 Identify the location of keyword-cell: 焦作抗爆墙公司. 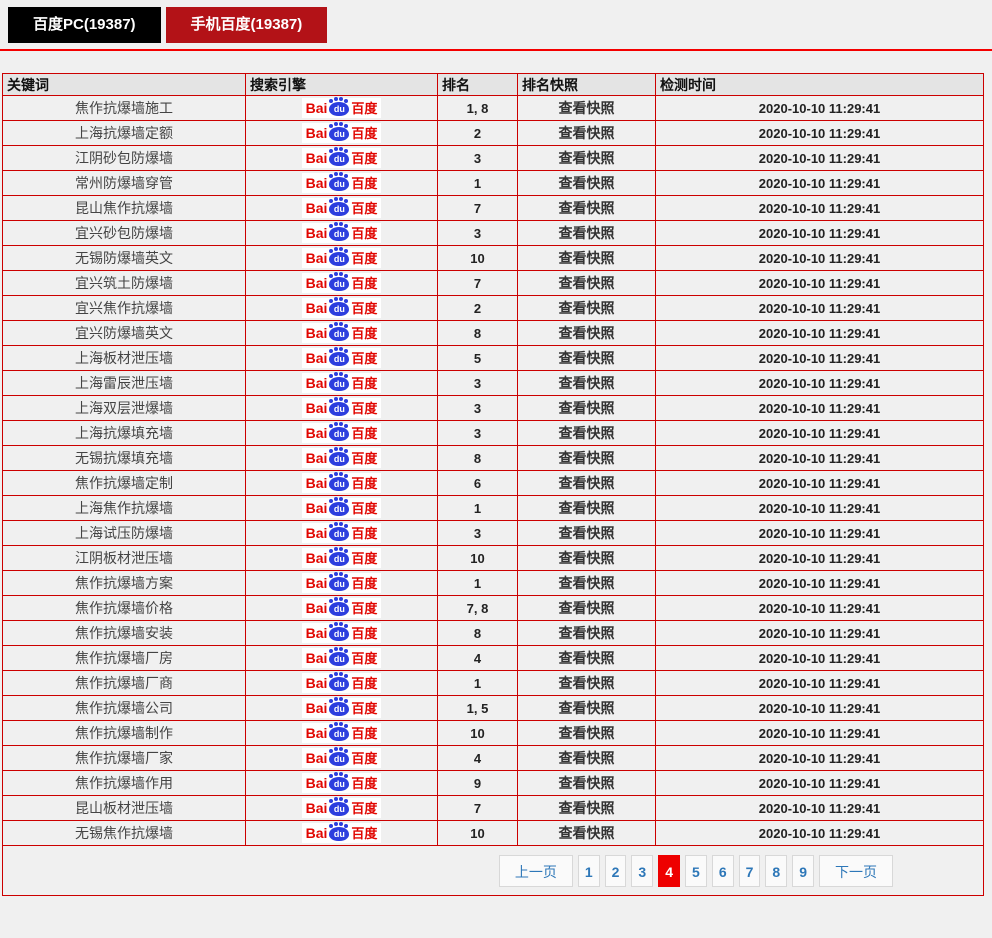
(124, 708).